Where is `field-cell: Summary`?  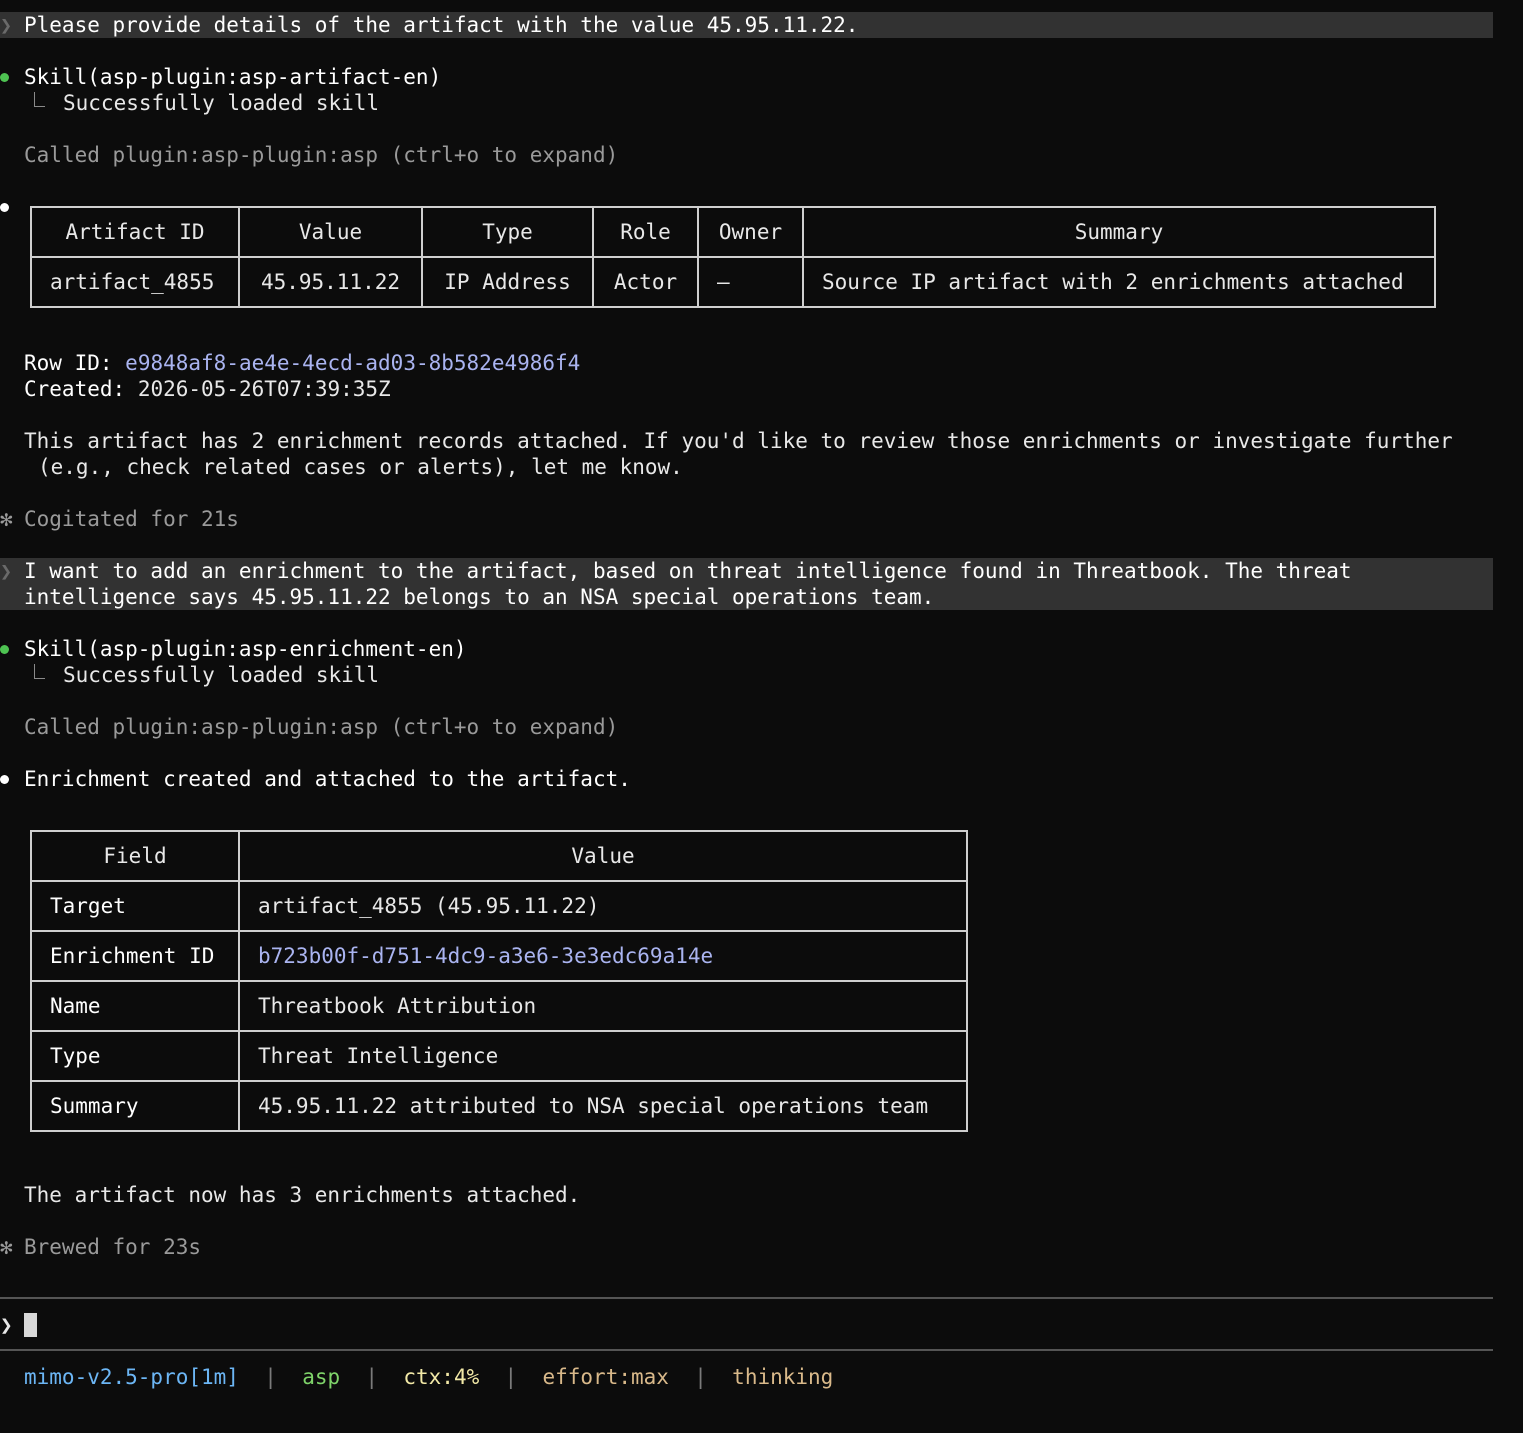
field-cell: Summary is located at coordinates (135, 1106).